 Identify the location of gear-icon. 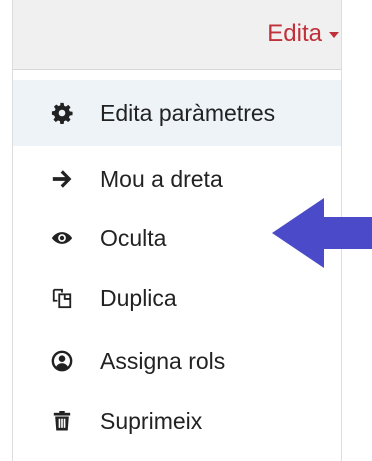
(62, 113).